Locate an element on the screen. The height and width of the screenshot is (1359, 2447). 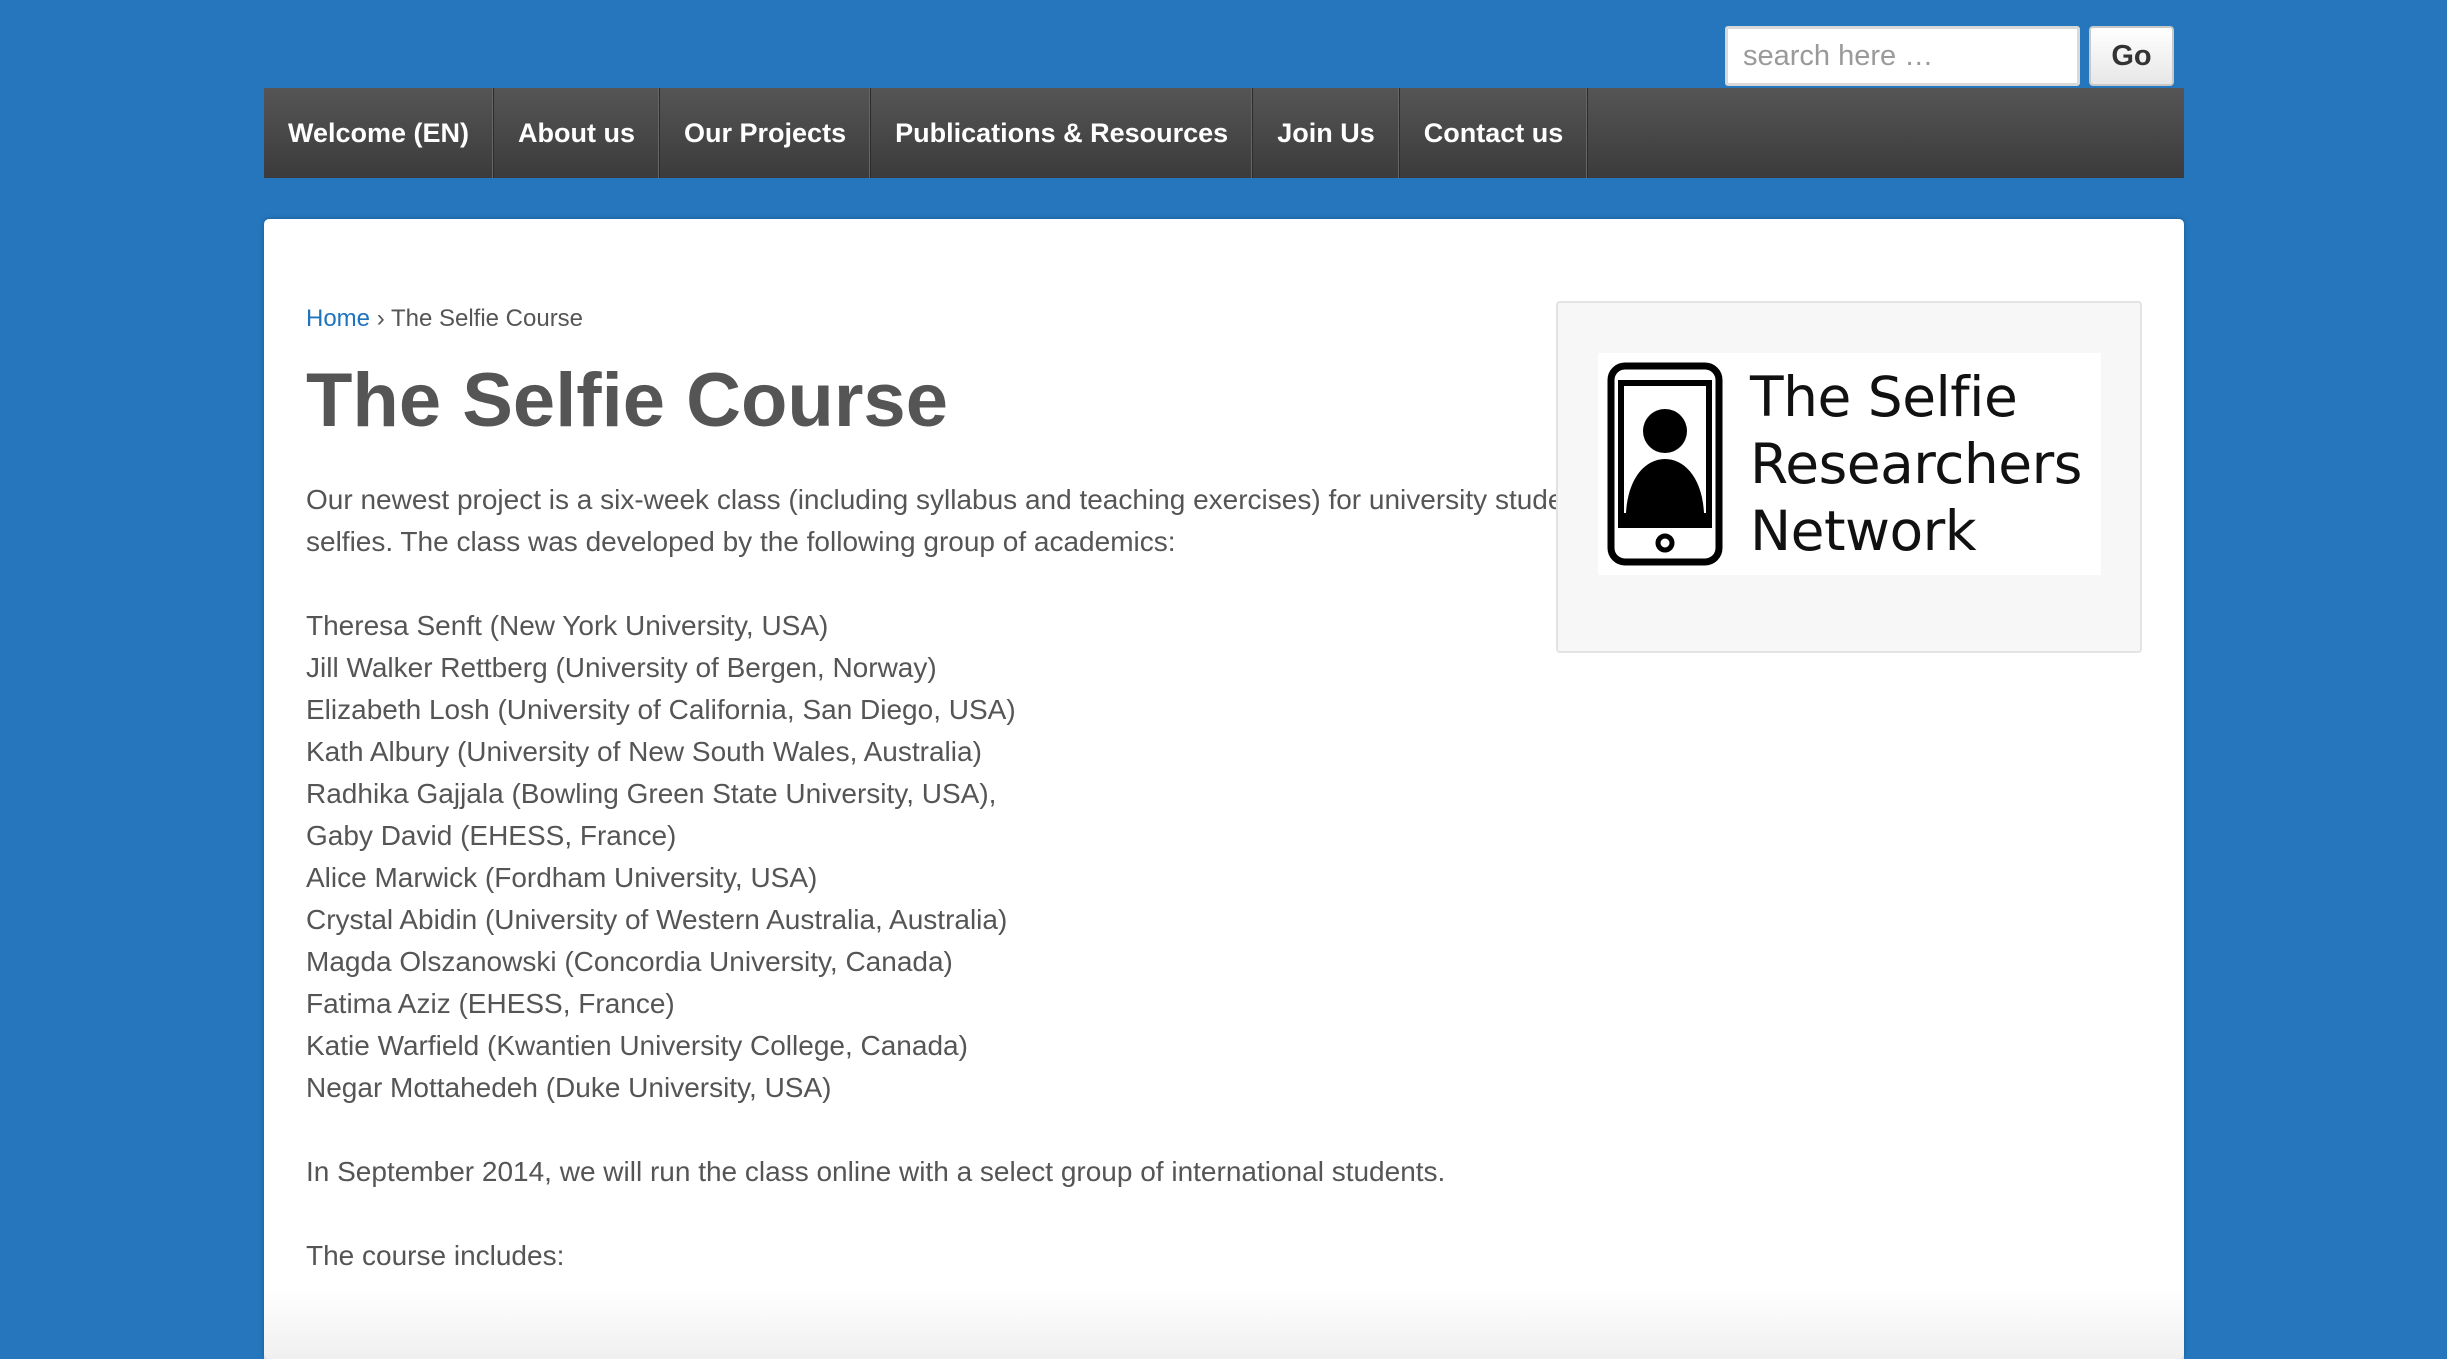
selfie-researchers-network-logo: The Selfie Researchers Network is located at coordinates (1849, 464).